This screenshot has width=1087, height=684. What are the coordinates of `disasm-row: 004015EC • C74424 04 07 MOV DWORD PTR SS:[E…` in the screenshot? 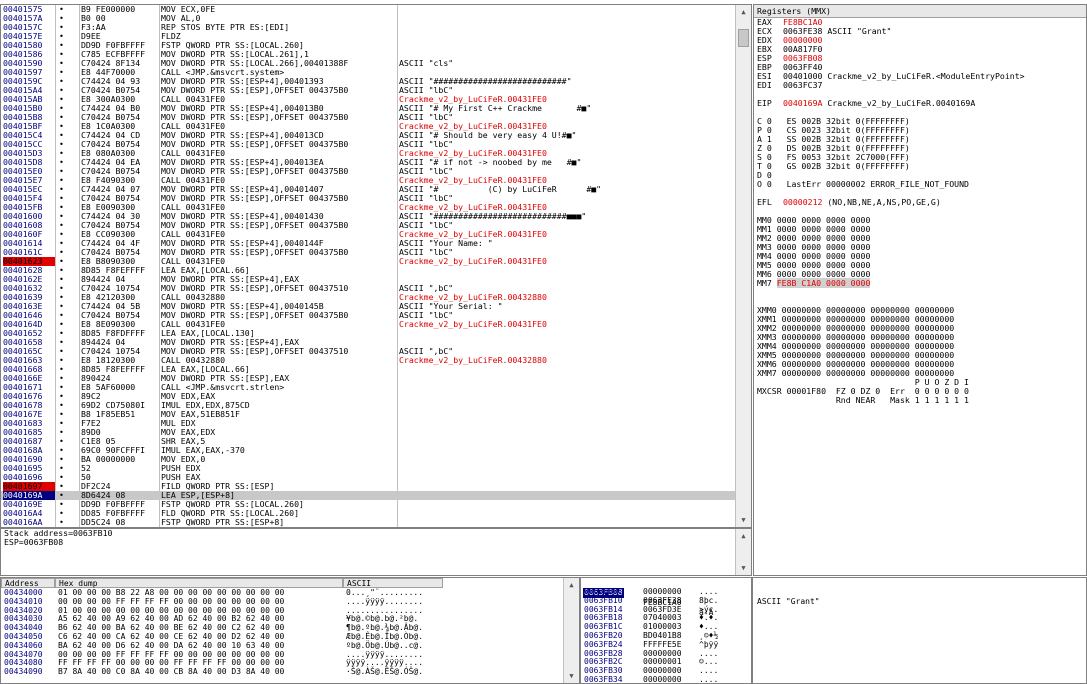 It's located at (376, 189).